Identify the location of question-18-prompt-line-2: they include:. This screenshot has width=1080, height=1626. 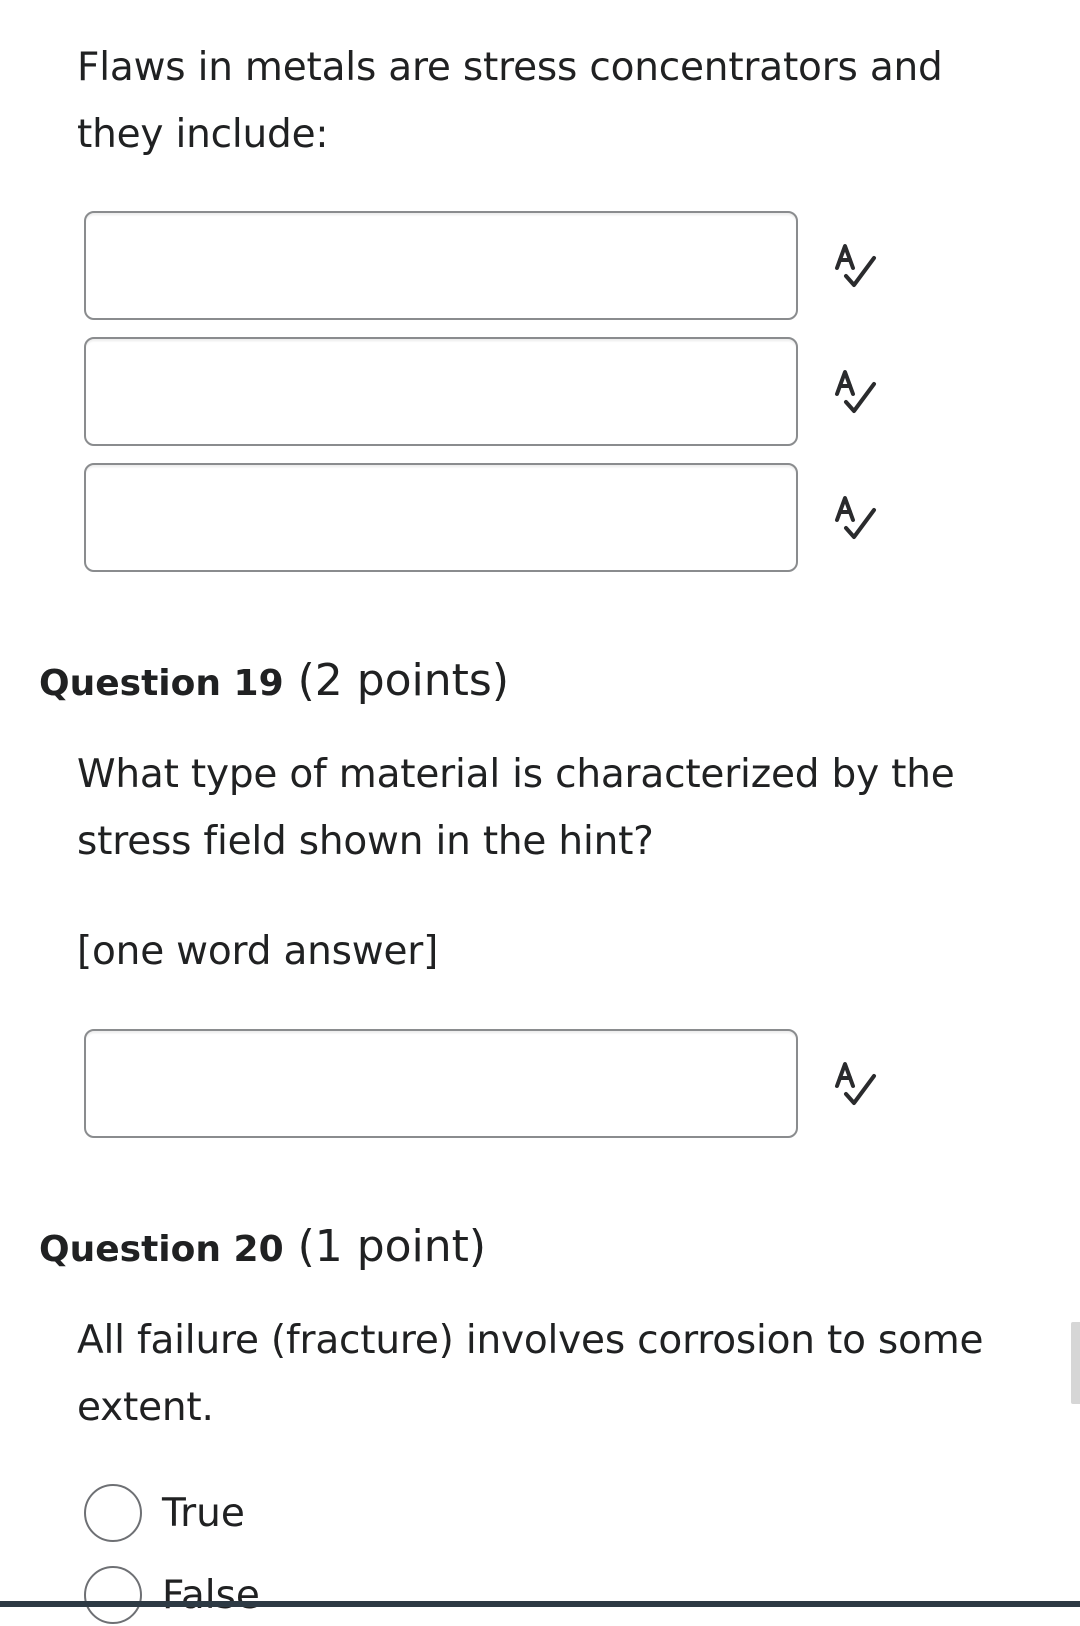
(203, 134).